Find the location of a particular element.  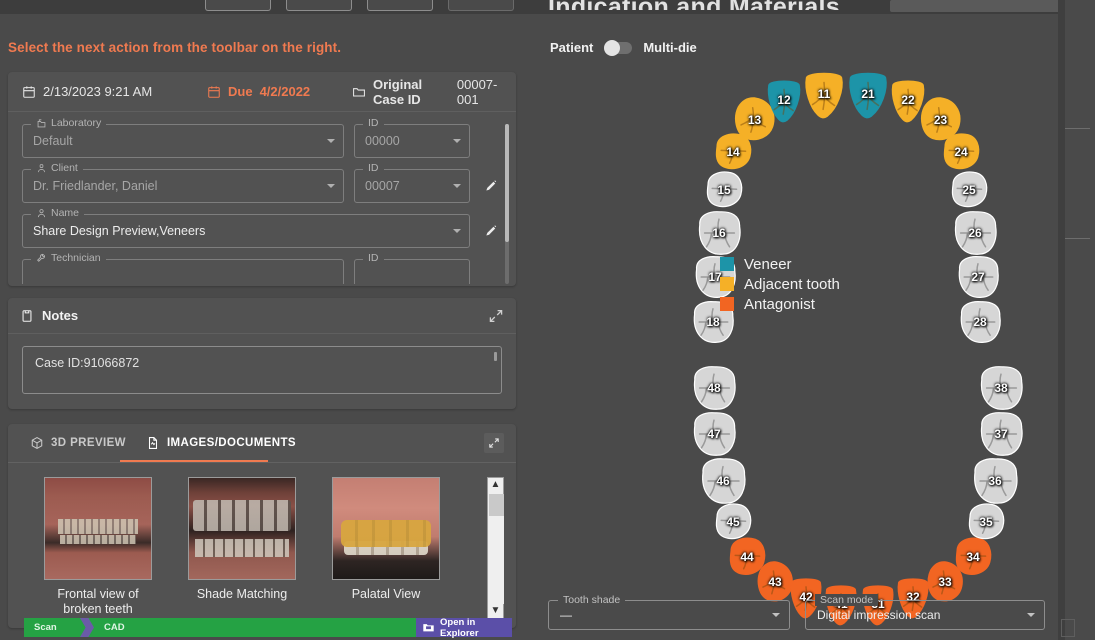

laboratory-id-select: ID 00000 is located at coordinates (412, 137).